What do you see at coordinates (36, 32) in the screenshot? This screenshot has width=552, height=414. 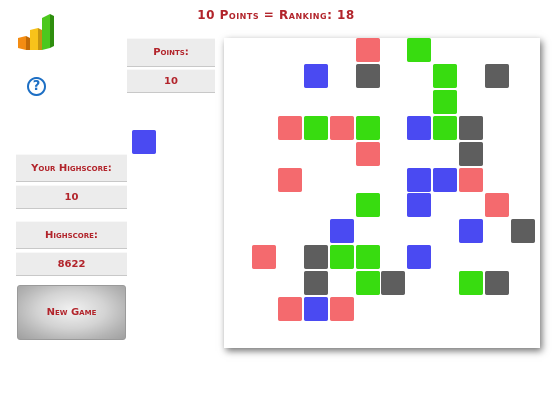 I see `bar-chart-logo-icon` at bounding box center [36, 32].